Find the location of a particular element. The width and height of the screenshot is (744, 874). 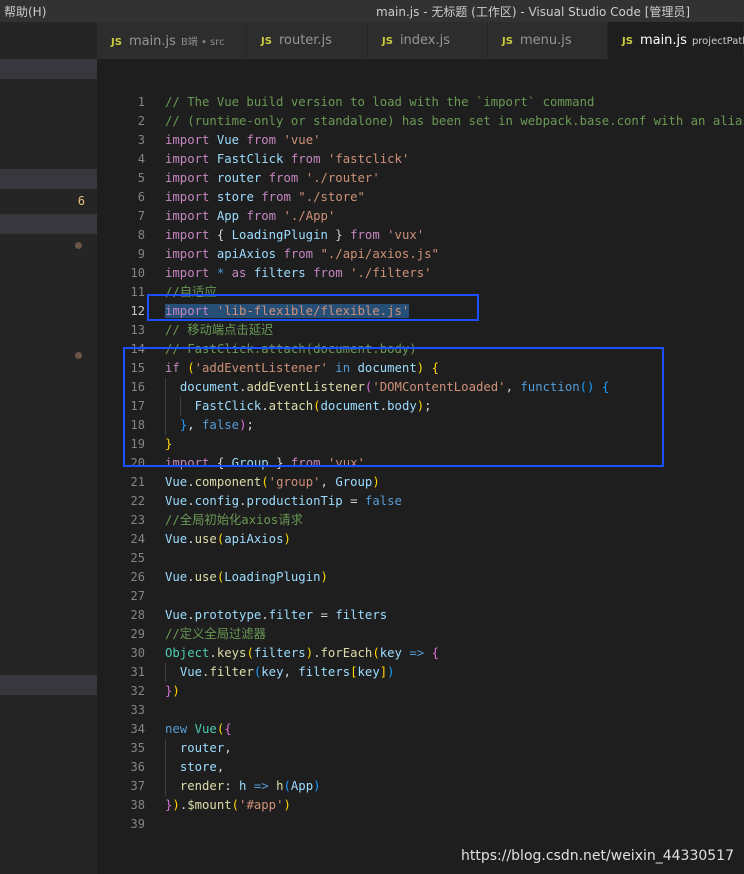

code-token: new is located at coordinates (176, 729).